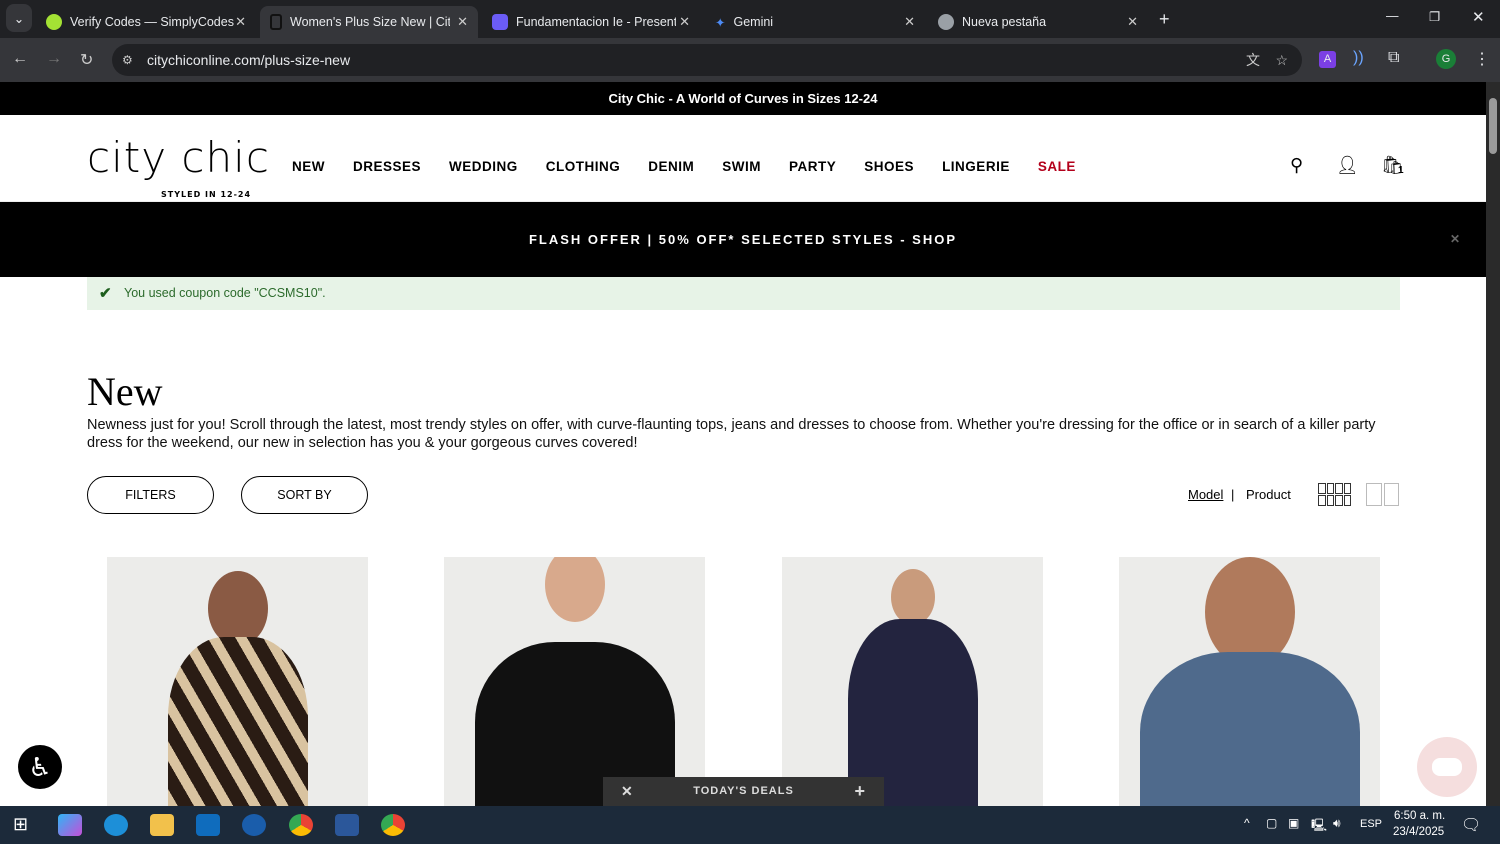  I want to click on edge-icon, so click(116, 825).